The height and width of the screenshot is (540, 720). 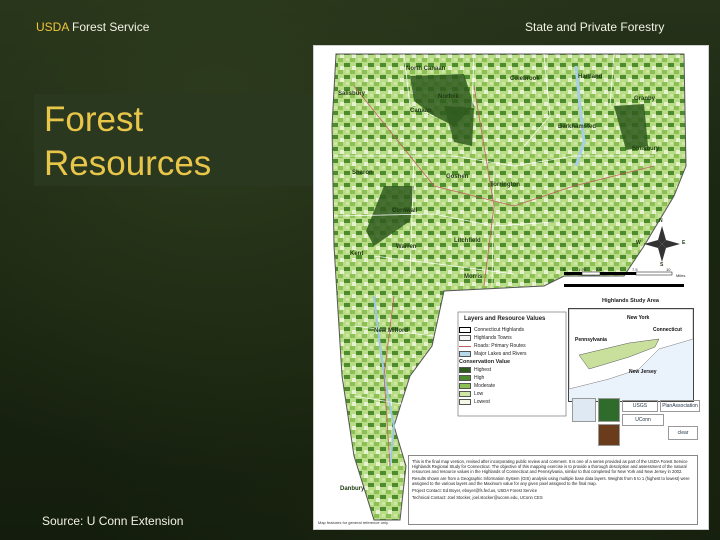 What do you see at coordinates (582, 269) in the screenshot?
I see `scale-tick: 1.25` at bounding box center [582, 269].